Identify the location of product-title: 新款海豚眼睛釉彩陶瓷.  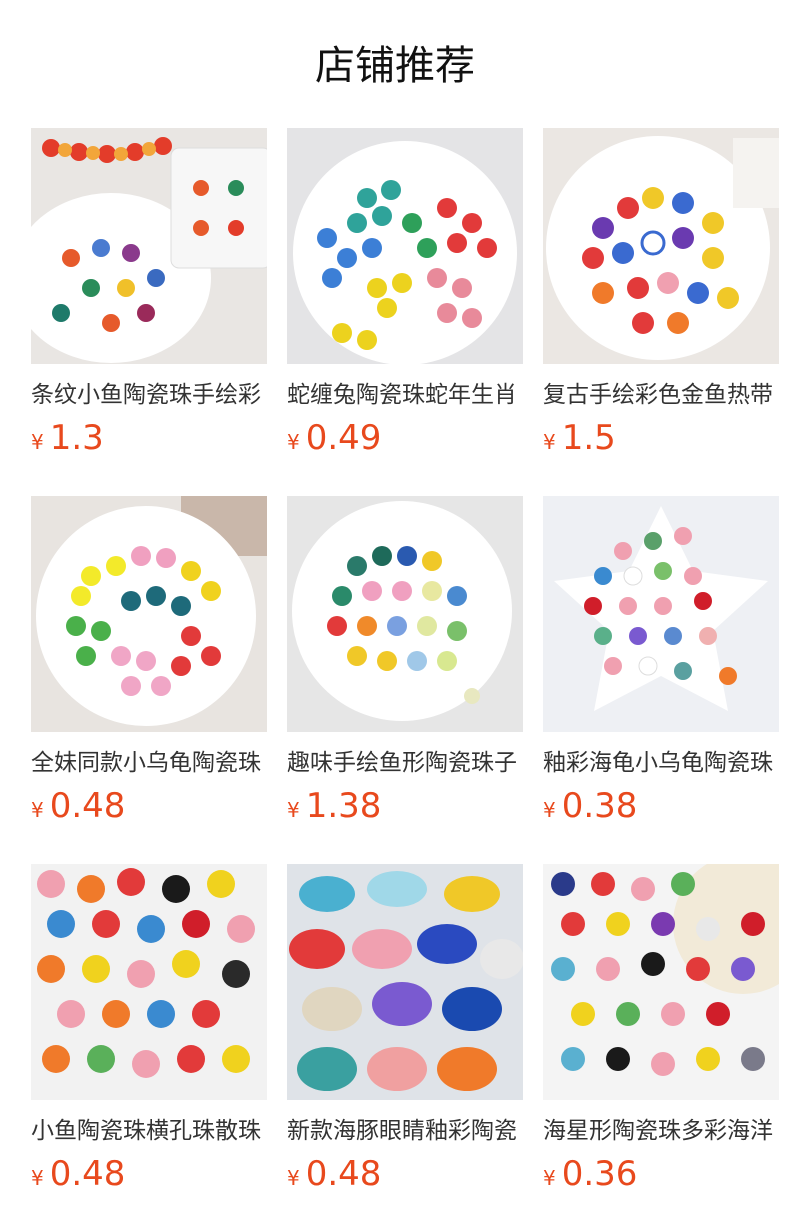
(405, 1131).